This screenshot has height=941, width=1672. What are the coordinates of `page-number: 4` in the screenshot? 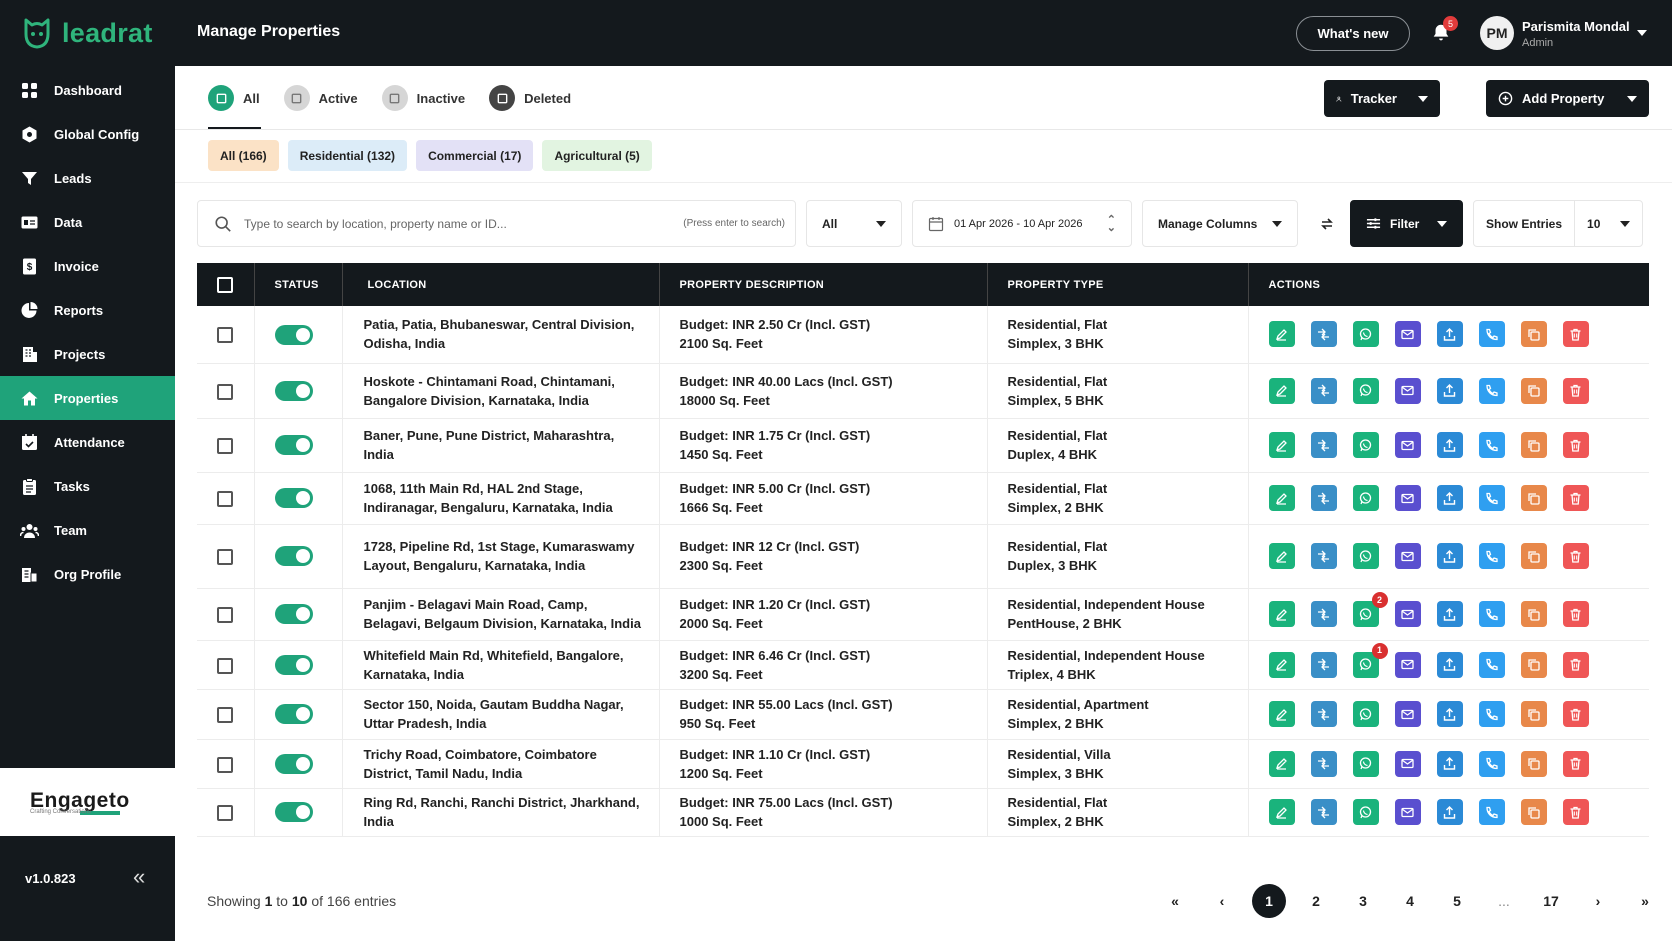 It's located at (1410, 901).